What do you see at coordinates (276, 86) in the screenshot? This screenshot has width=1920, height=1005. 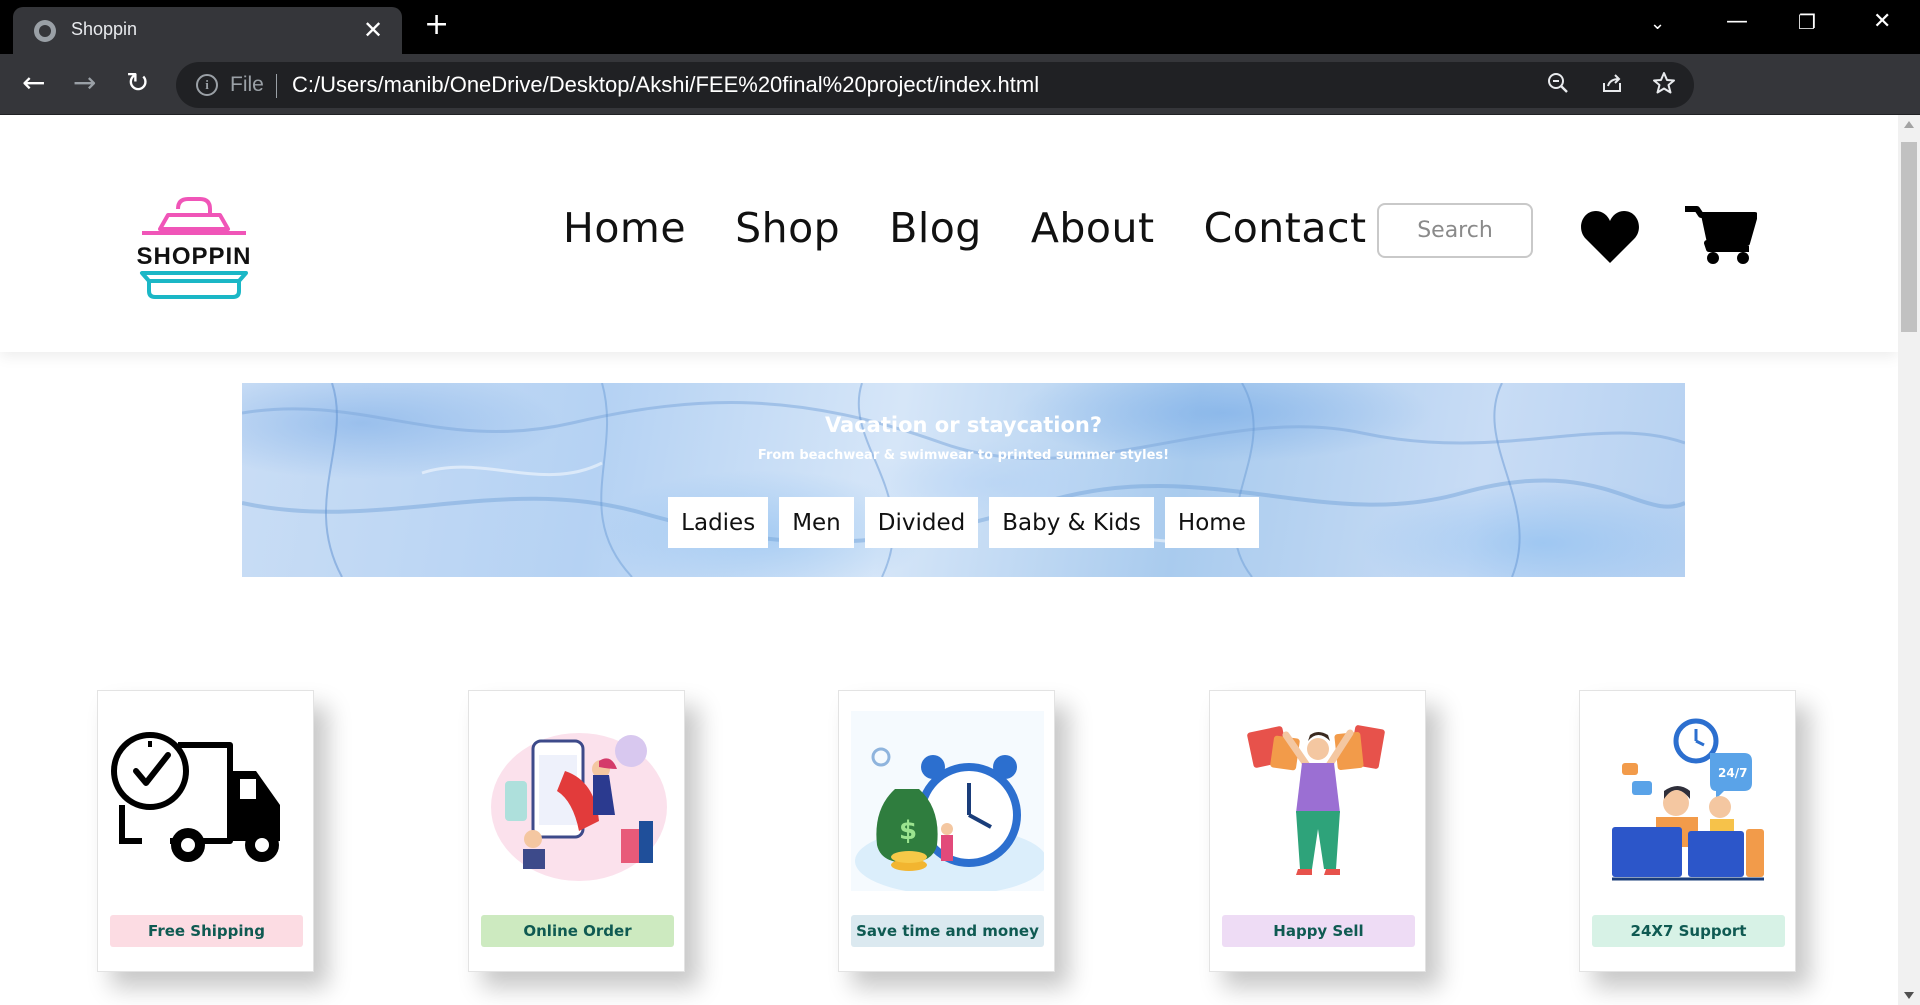 I see `address-divider` at bounding box center [276, 86].